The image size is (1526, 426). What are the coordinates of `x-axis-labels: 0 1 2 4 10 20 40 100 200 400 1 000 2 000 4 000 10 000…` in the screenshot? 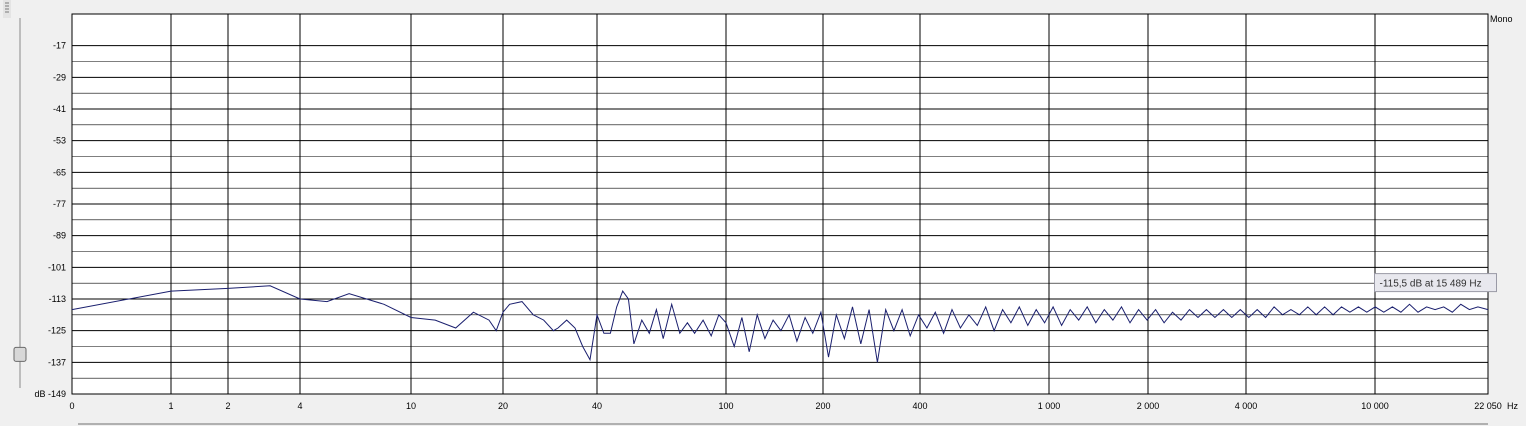 It's located at (785, 406).